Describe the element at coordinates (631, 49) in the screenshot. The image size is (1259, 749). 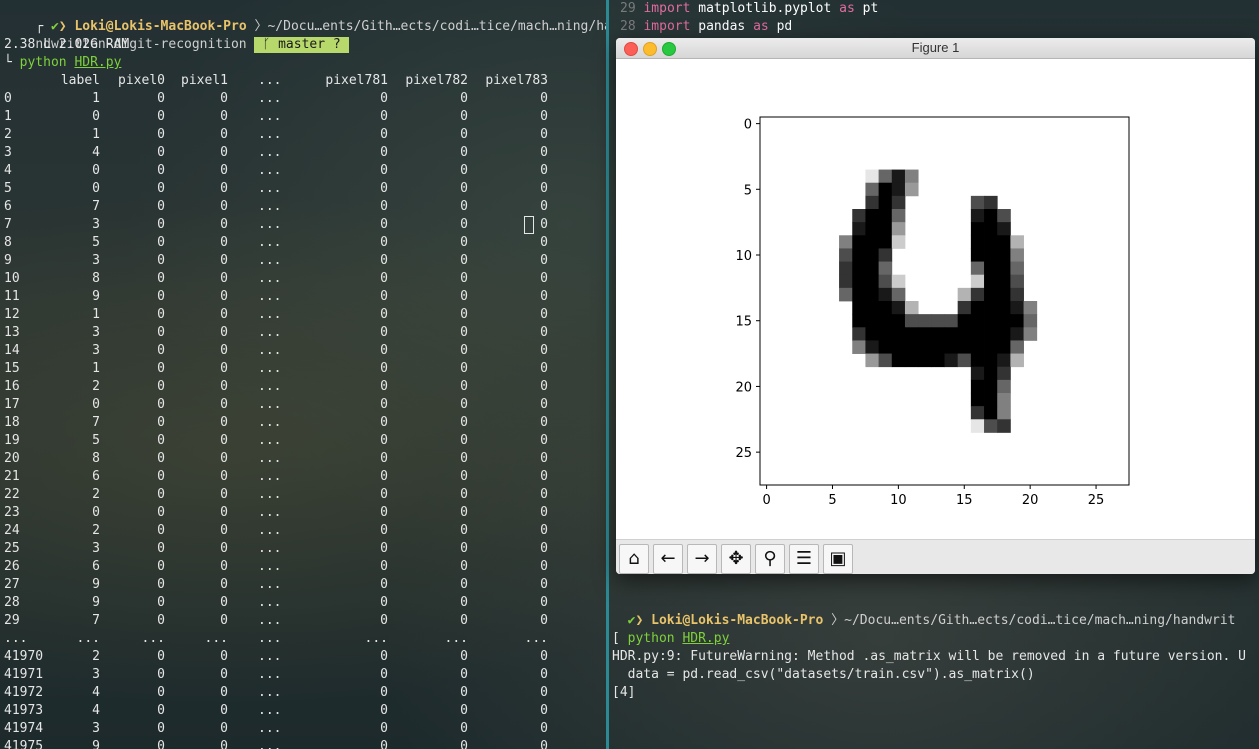
I see `close-window-button` at that location.